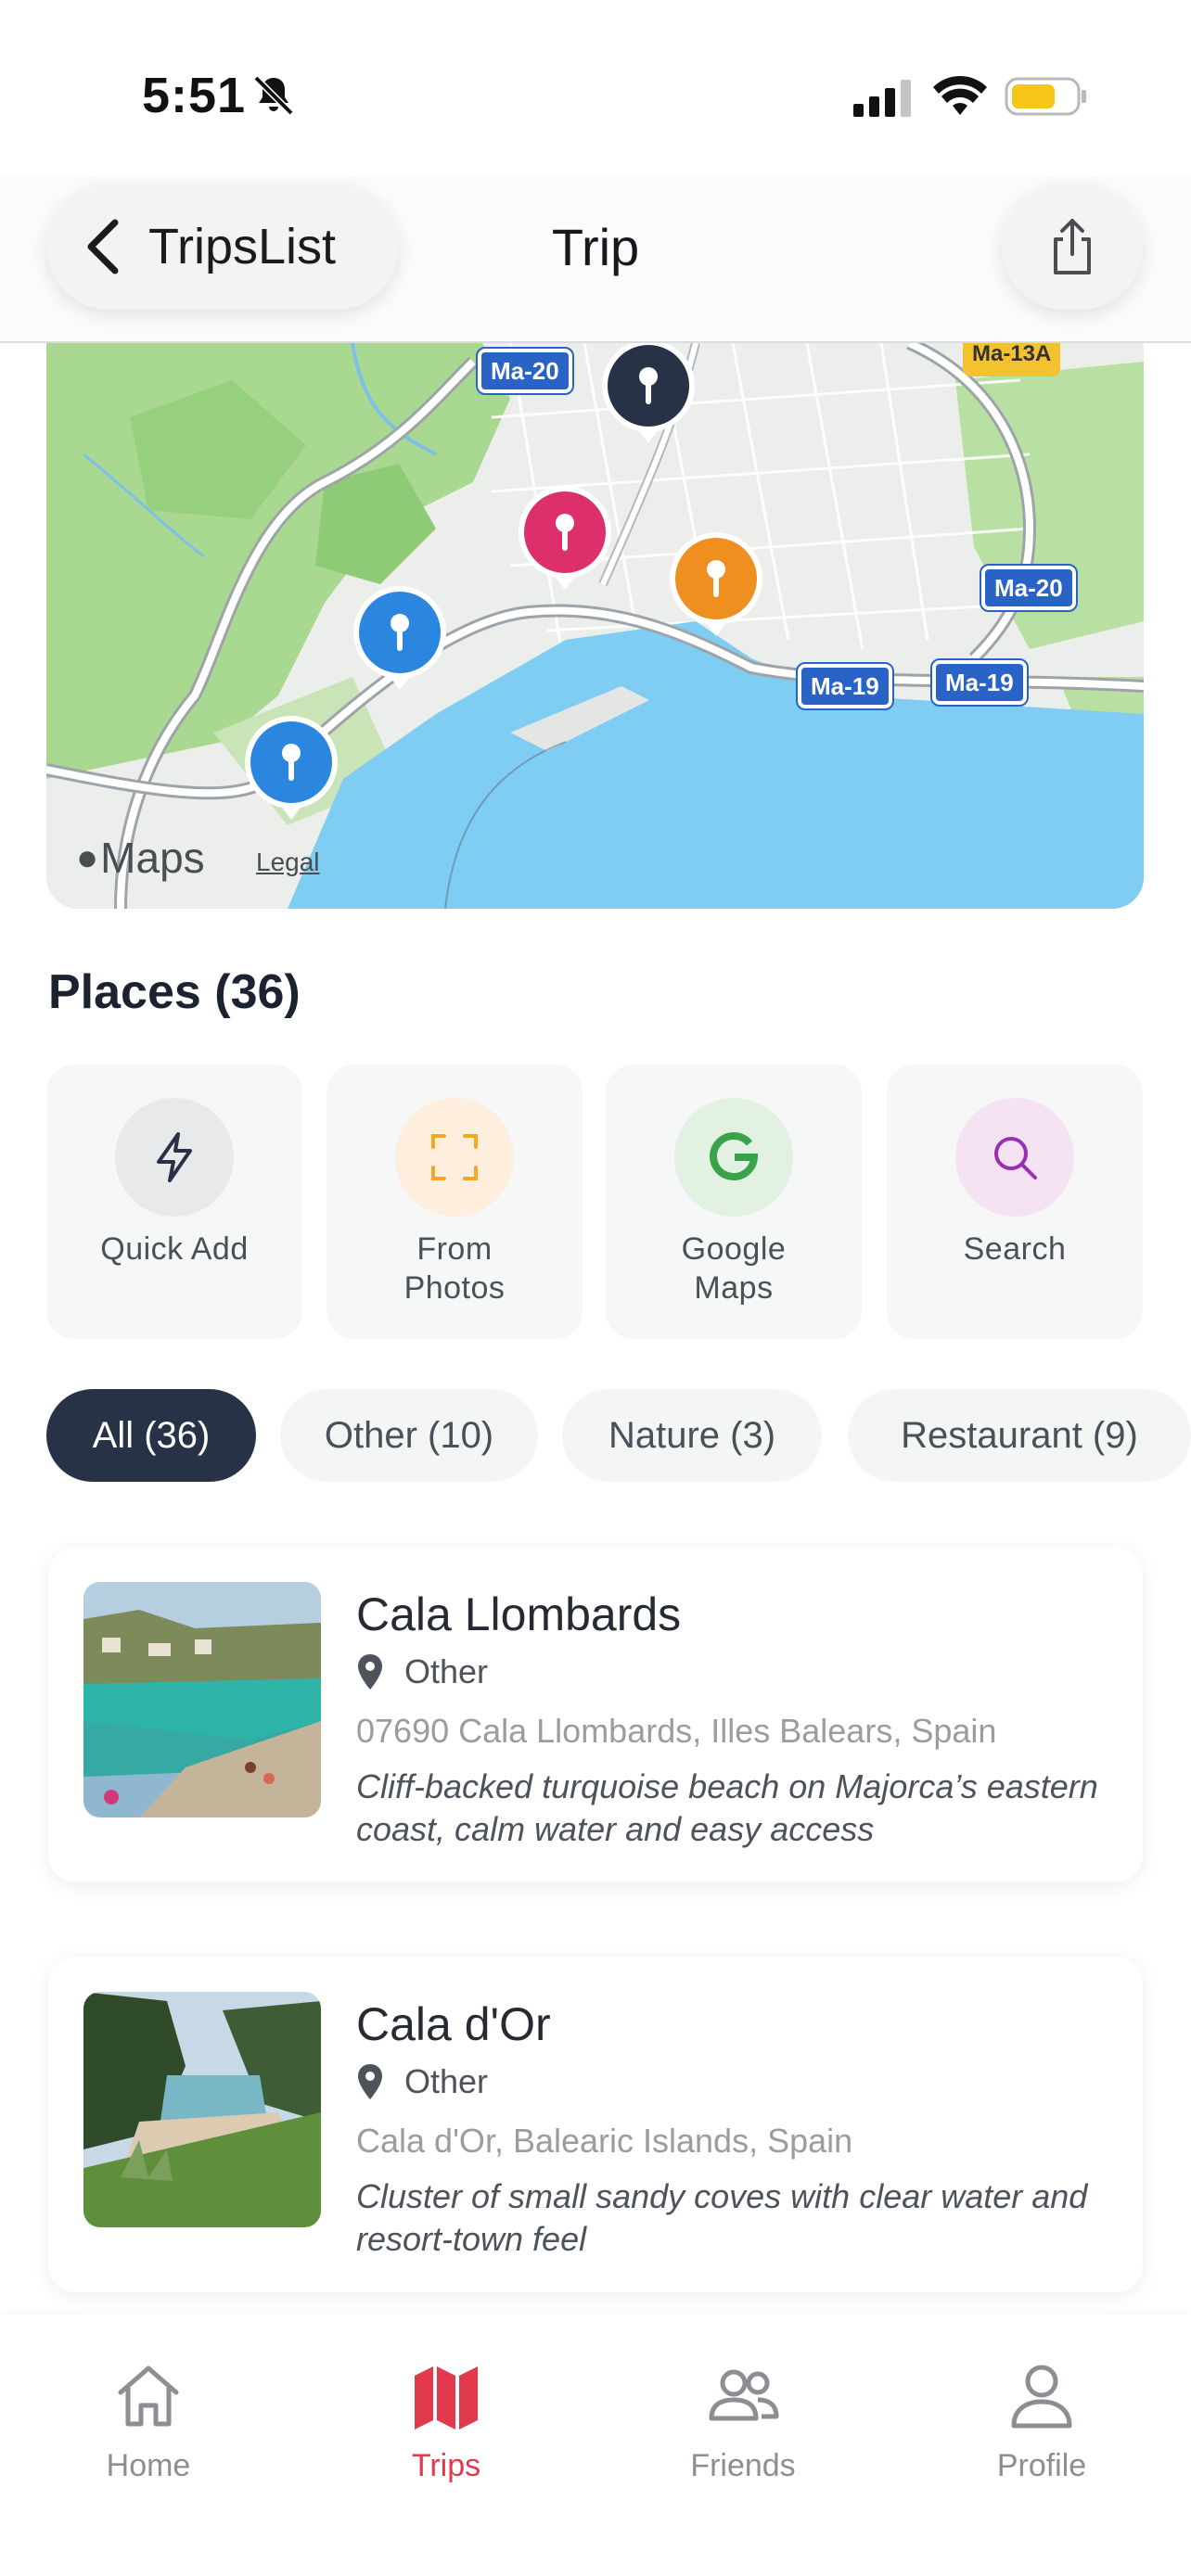 Image resolution: width=1191 pixels, height=2576 pixels. What do you see at coordinates (595, 259) in the screenshot?
I see `navigation-bar: TripsList Trip` at bounding box center [595, 259].